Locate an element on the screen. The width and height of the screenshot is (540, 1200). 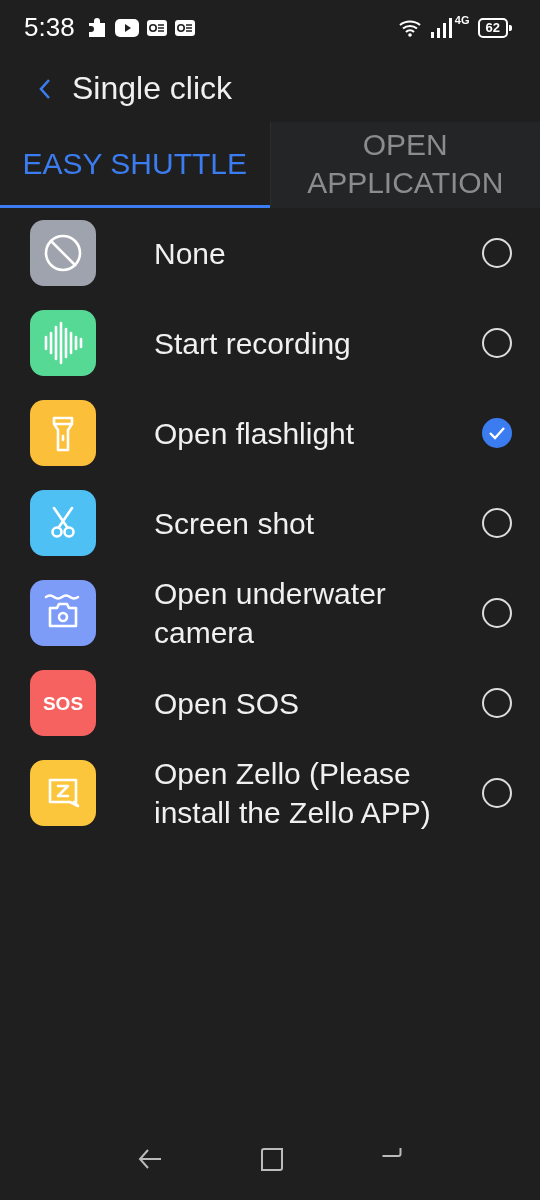
play-icon is located at coordinates (126, 27).